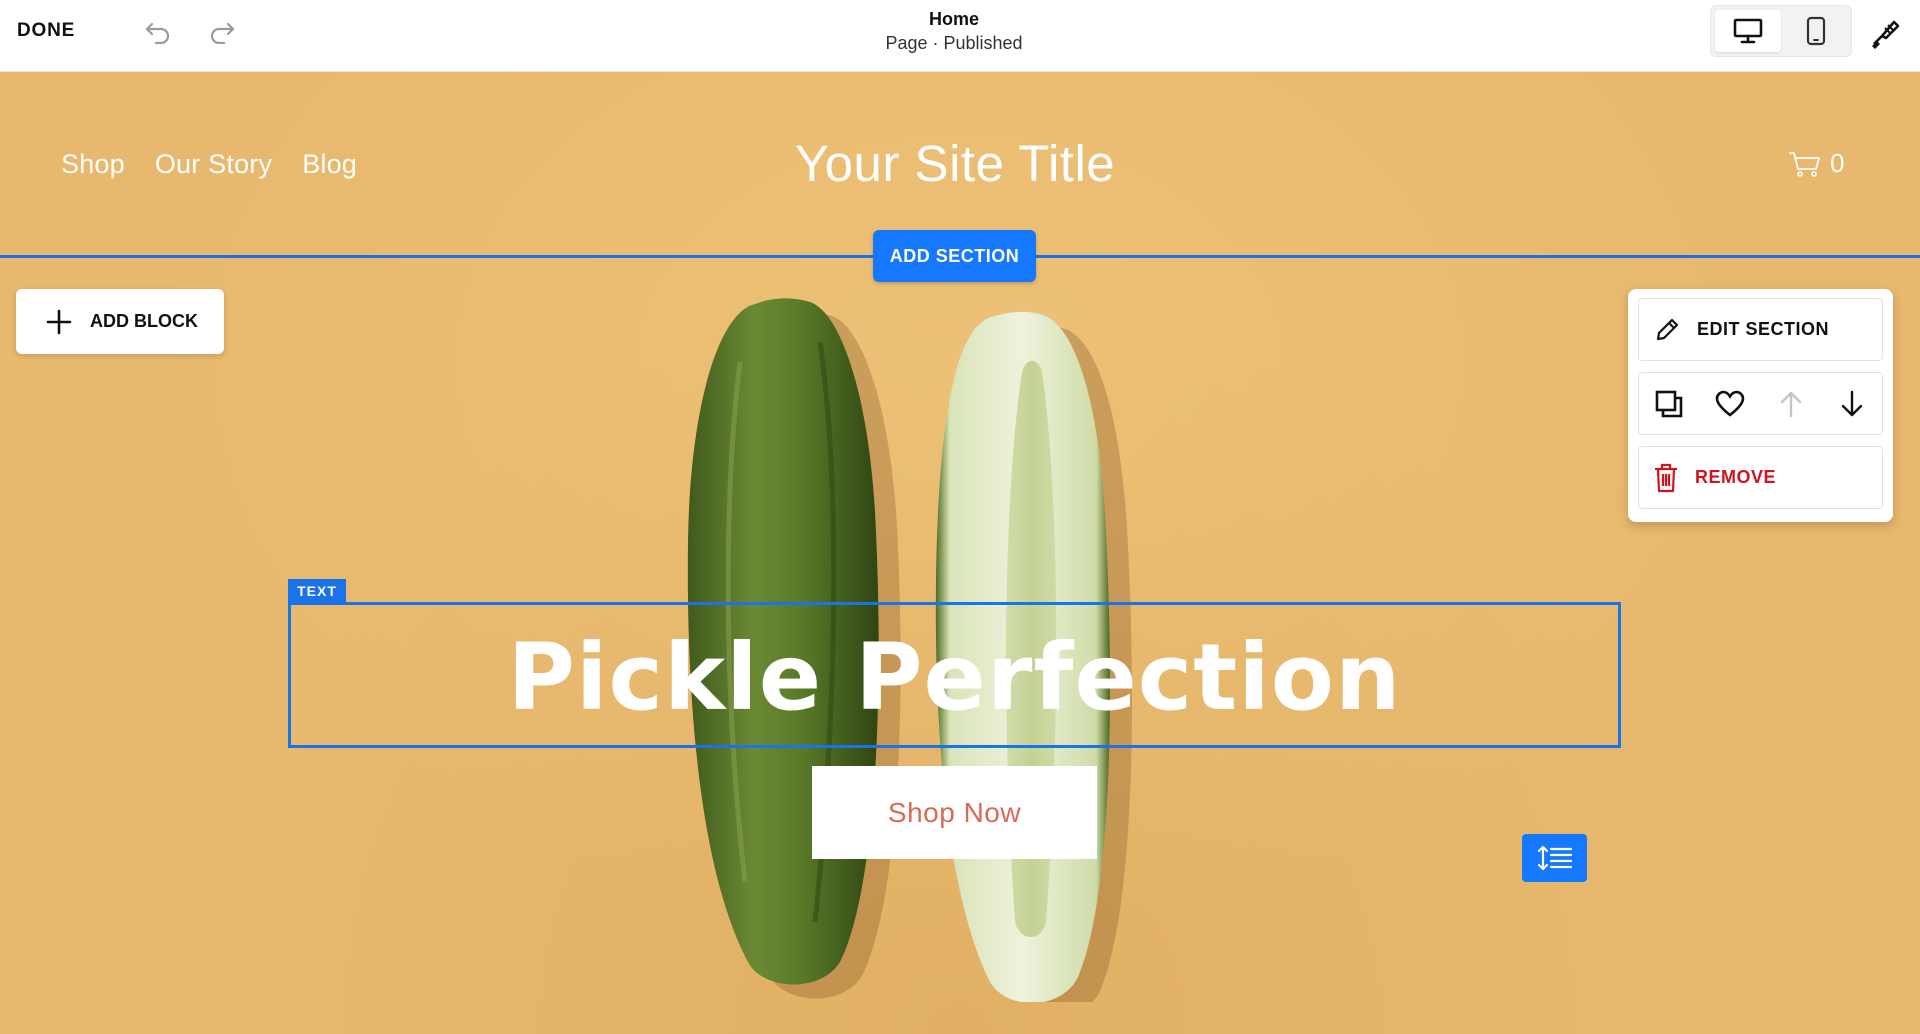  I want to click on duplicate-icon, so click(1669, 404).